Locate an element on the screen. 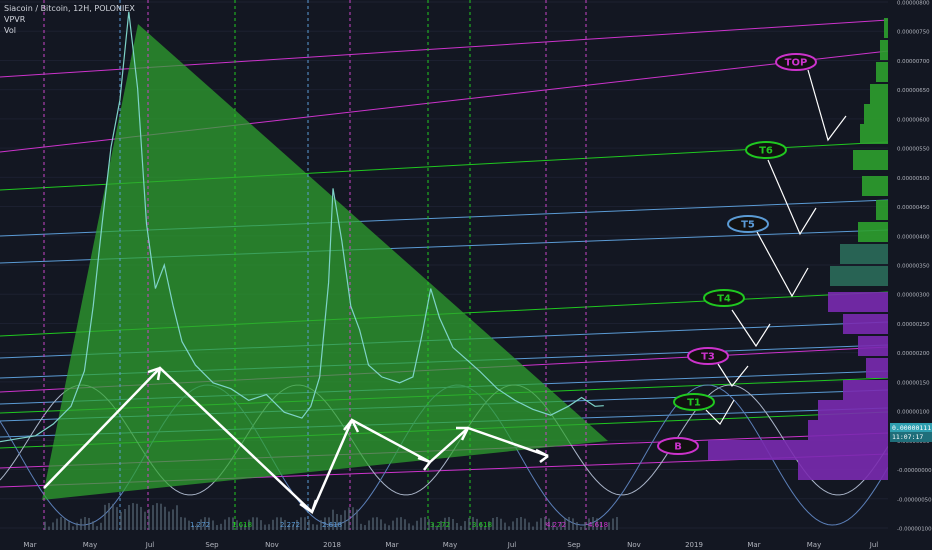  y-tick-label: 0.00000200 is located at coordinates (913, 354).